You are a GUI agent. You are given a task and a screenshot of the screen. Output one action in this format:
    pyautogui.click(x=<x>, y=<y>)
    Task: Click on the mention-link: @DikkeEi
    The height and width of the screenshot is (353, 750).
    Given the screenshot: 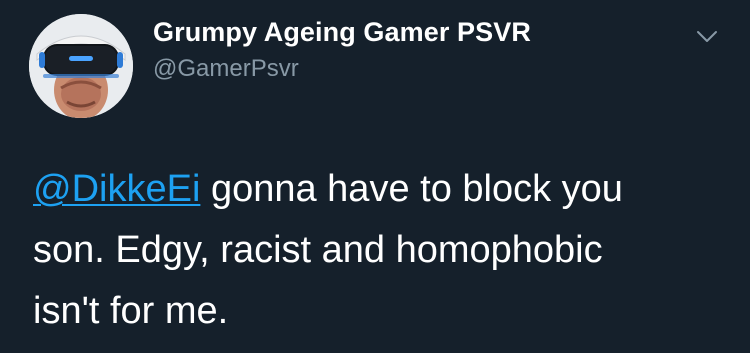 What is the action you would take?
    pyautogui.click(x=116, y=189)
    